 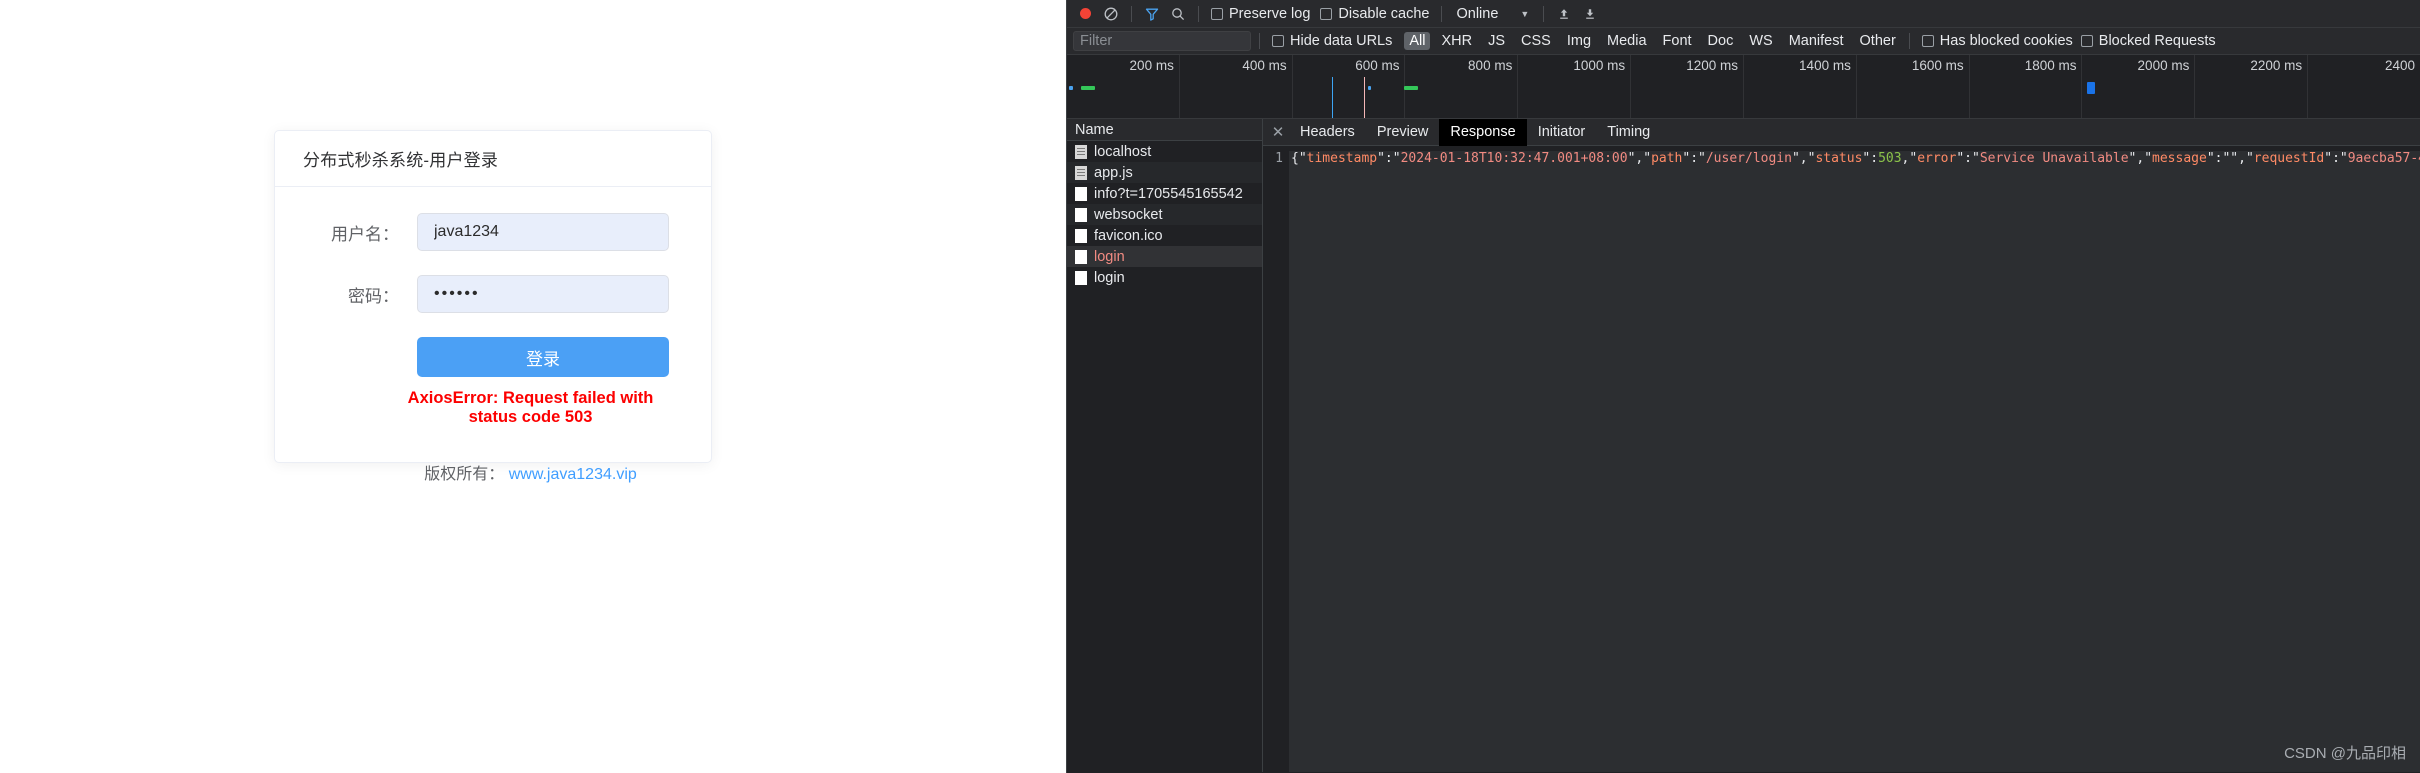 What do you see at coordinates (1760, 41) in the screenshot?
I see `type-filter-ws: WS` at bounding box center [1760, 41].